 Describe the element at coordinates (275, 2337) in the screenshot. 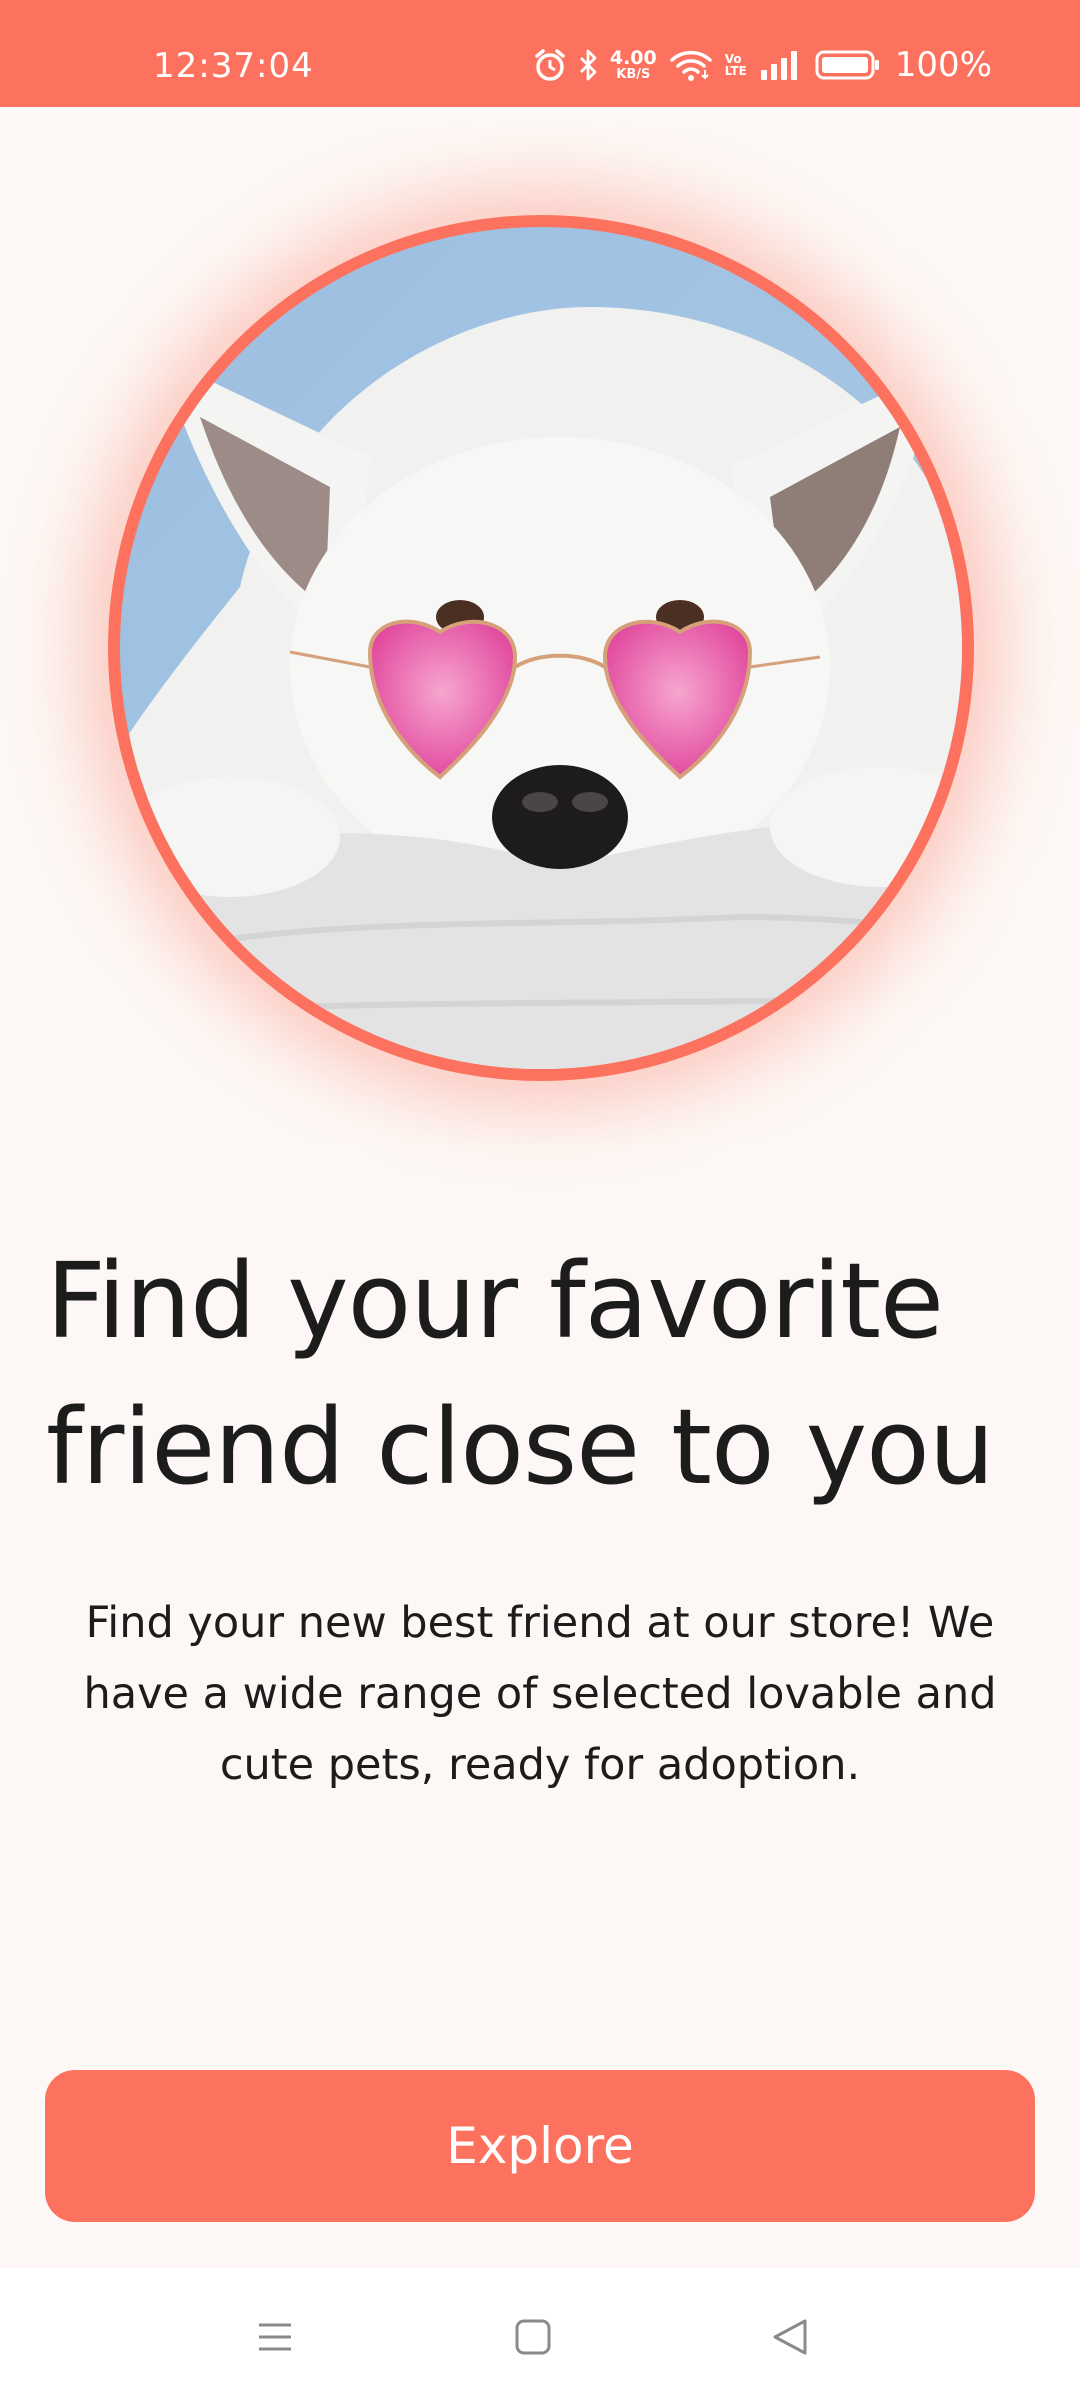

I see `menu-icon` at that location.